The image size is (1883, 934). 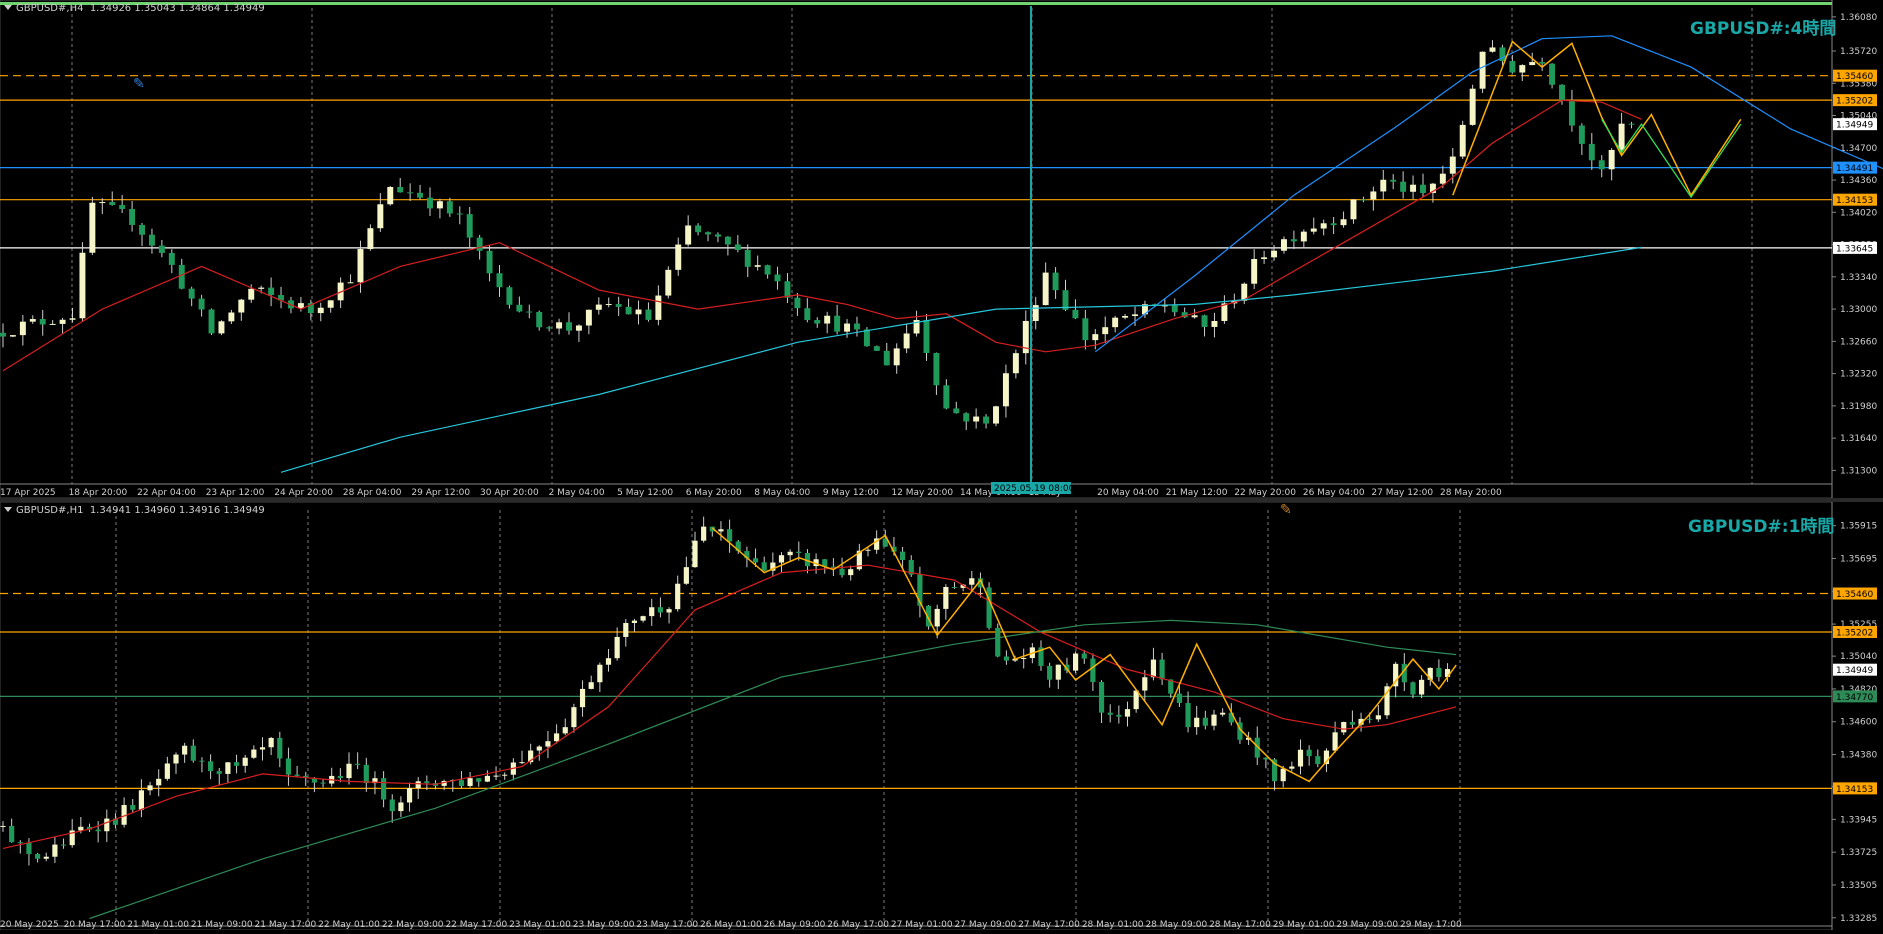 I want to click on price-tick-label: 1.36080, so click(x=1858, y=18).